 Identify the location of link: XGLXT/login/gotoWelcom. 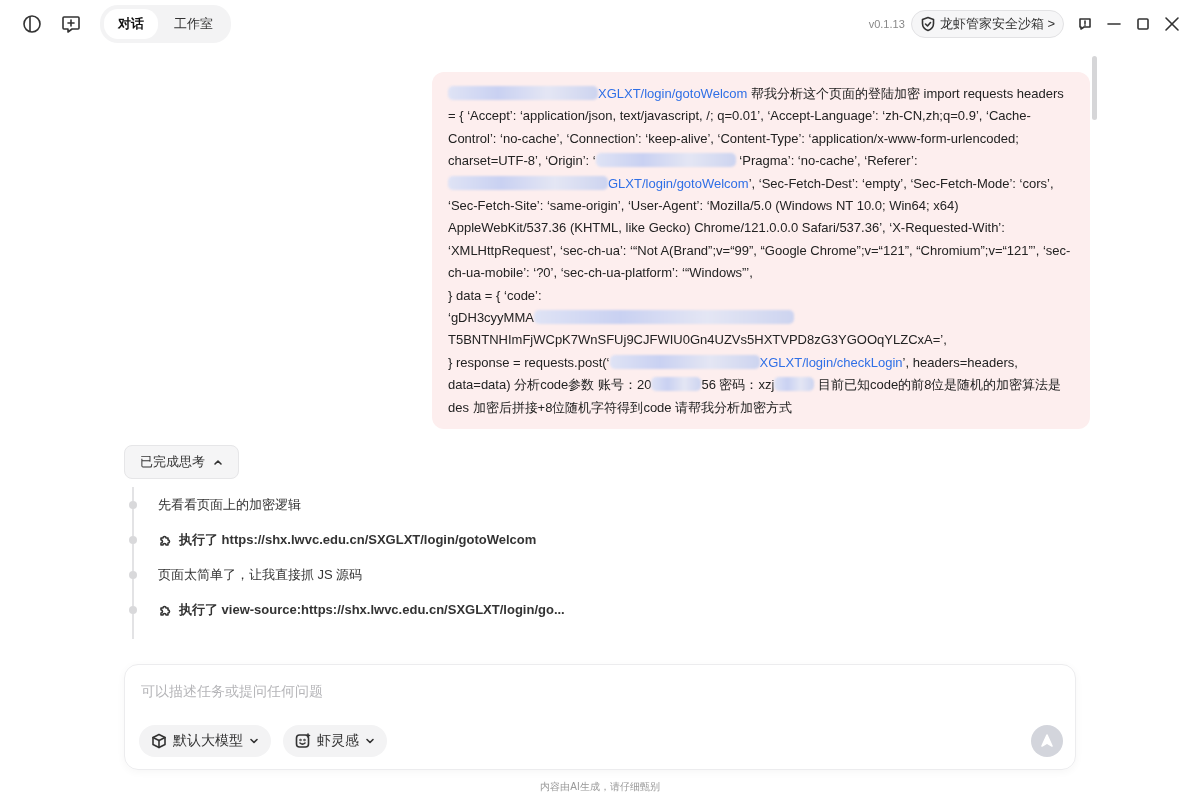
(673, 93).